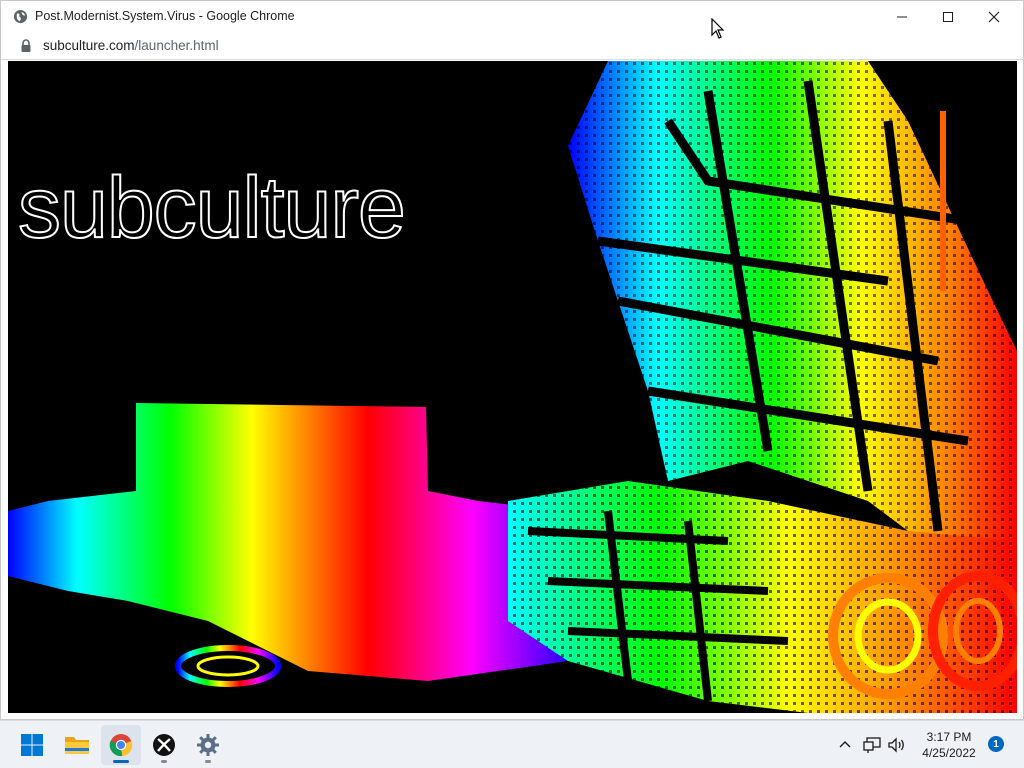  What do you see at coordinates (20, 16) in the screenshot?
I see `globe-icon` at bounding box center [20, 16].